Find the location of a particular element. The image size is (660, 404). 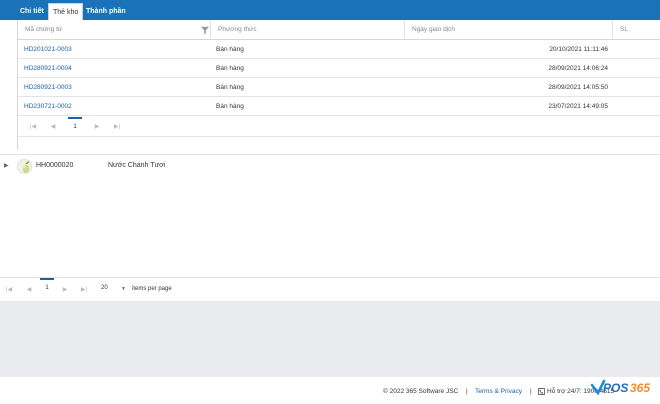

tab-thanh-phan: Thành phần is located at coordinates (106, 11).